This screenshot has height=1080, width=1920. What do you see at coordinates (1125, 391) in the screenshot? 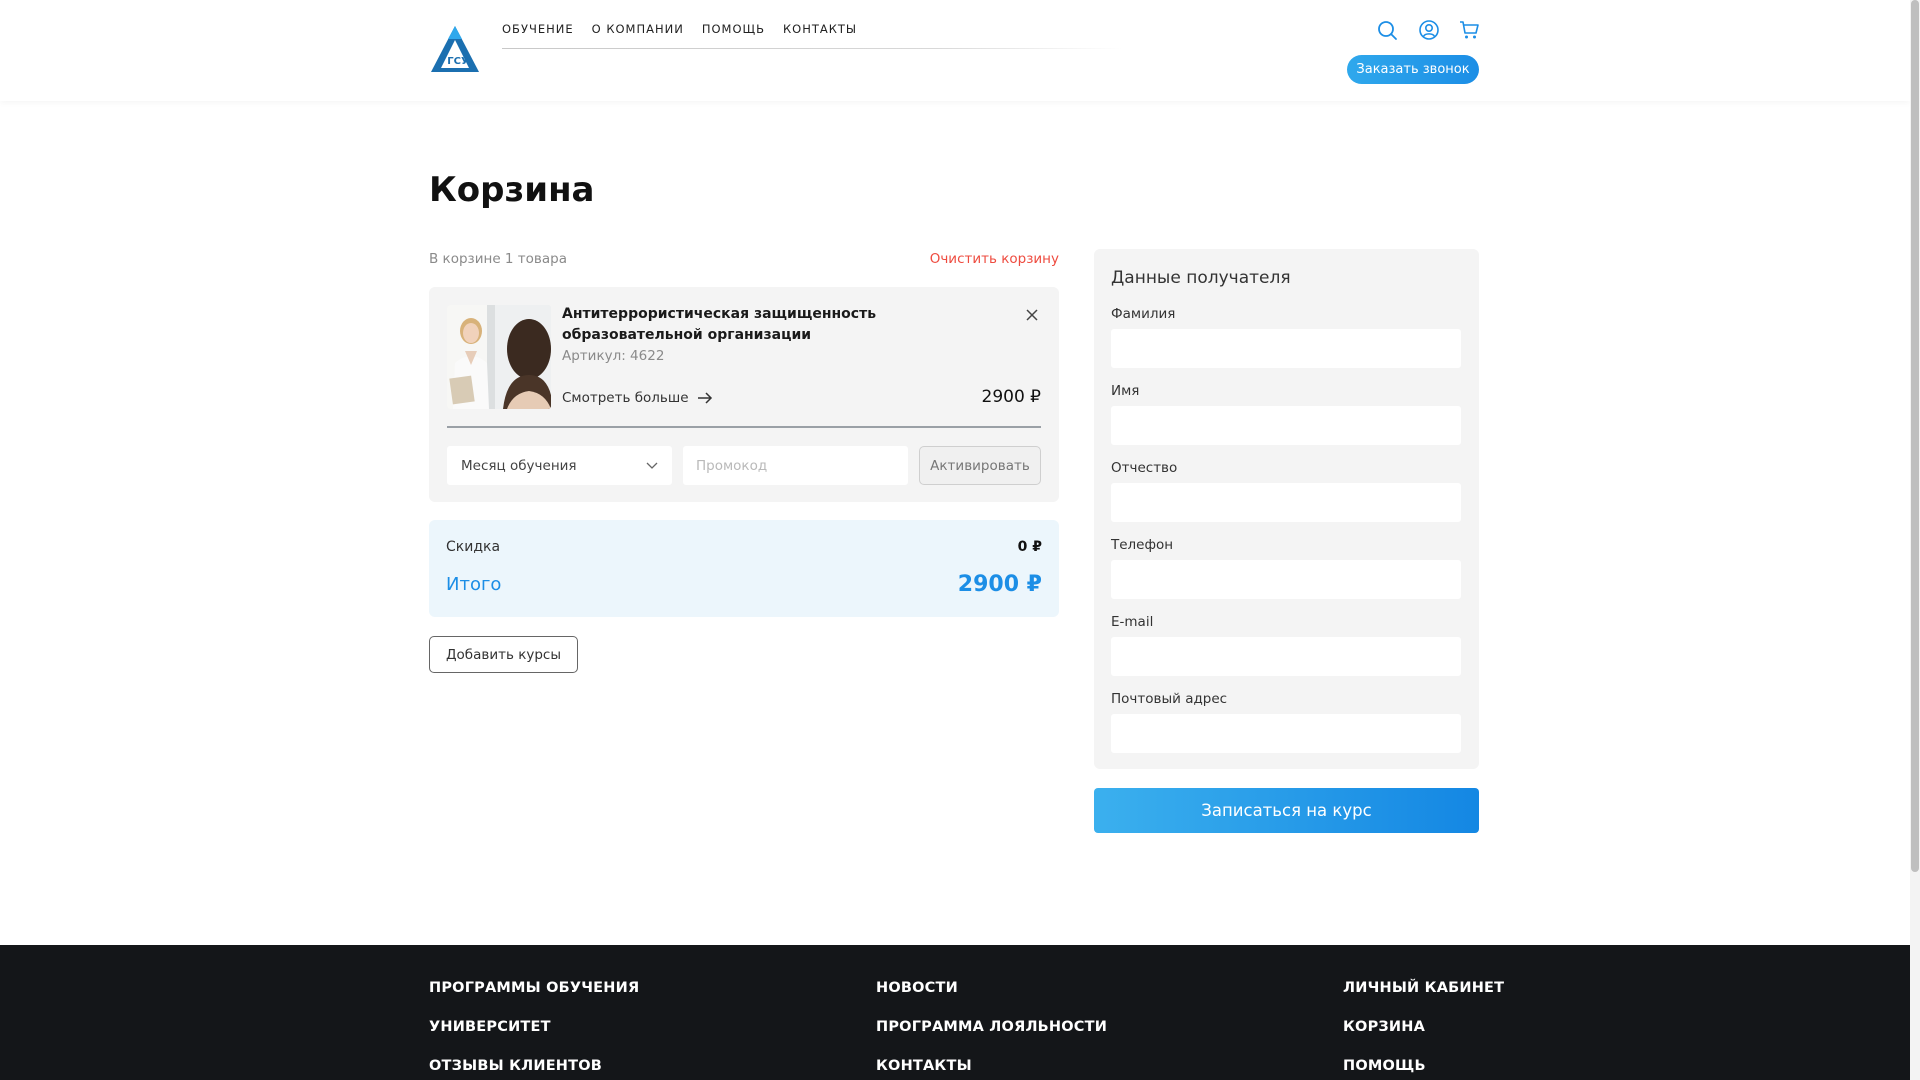
I see `name-label: Имя` at bounding box center [1125, 391].